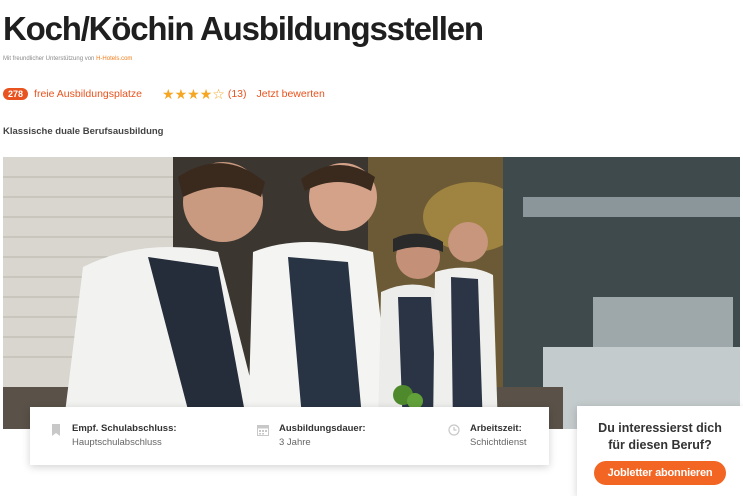  What do you see at coordinates (237, 94) in the screenshot?
I see `rating-count: (13)` at bounding box center [237, 94].